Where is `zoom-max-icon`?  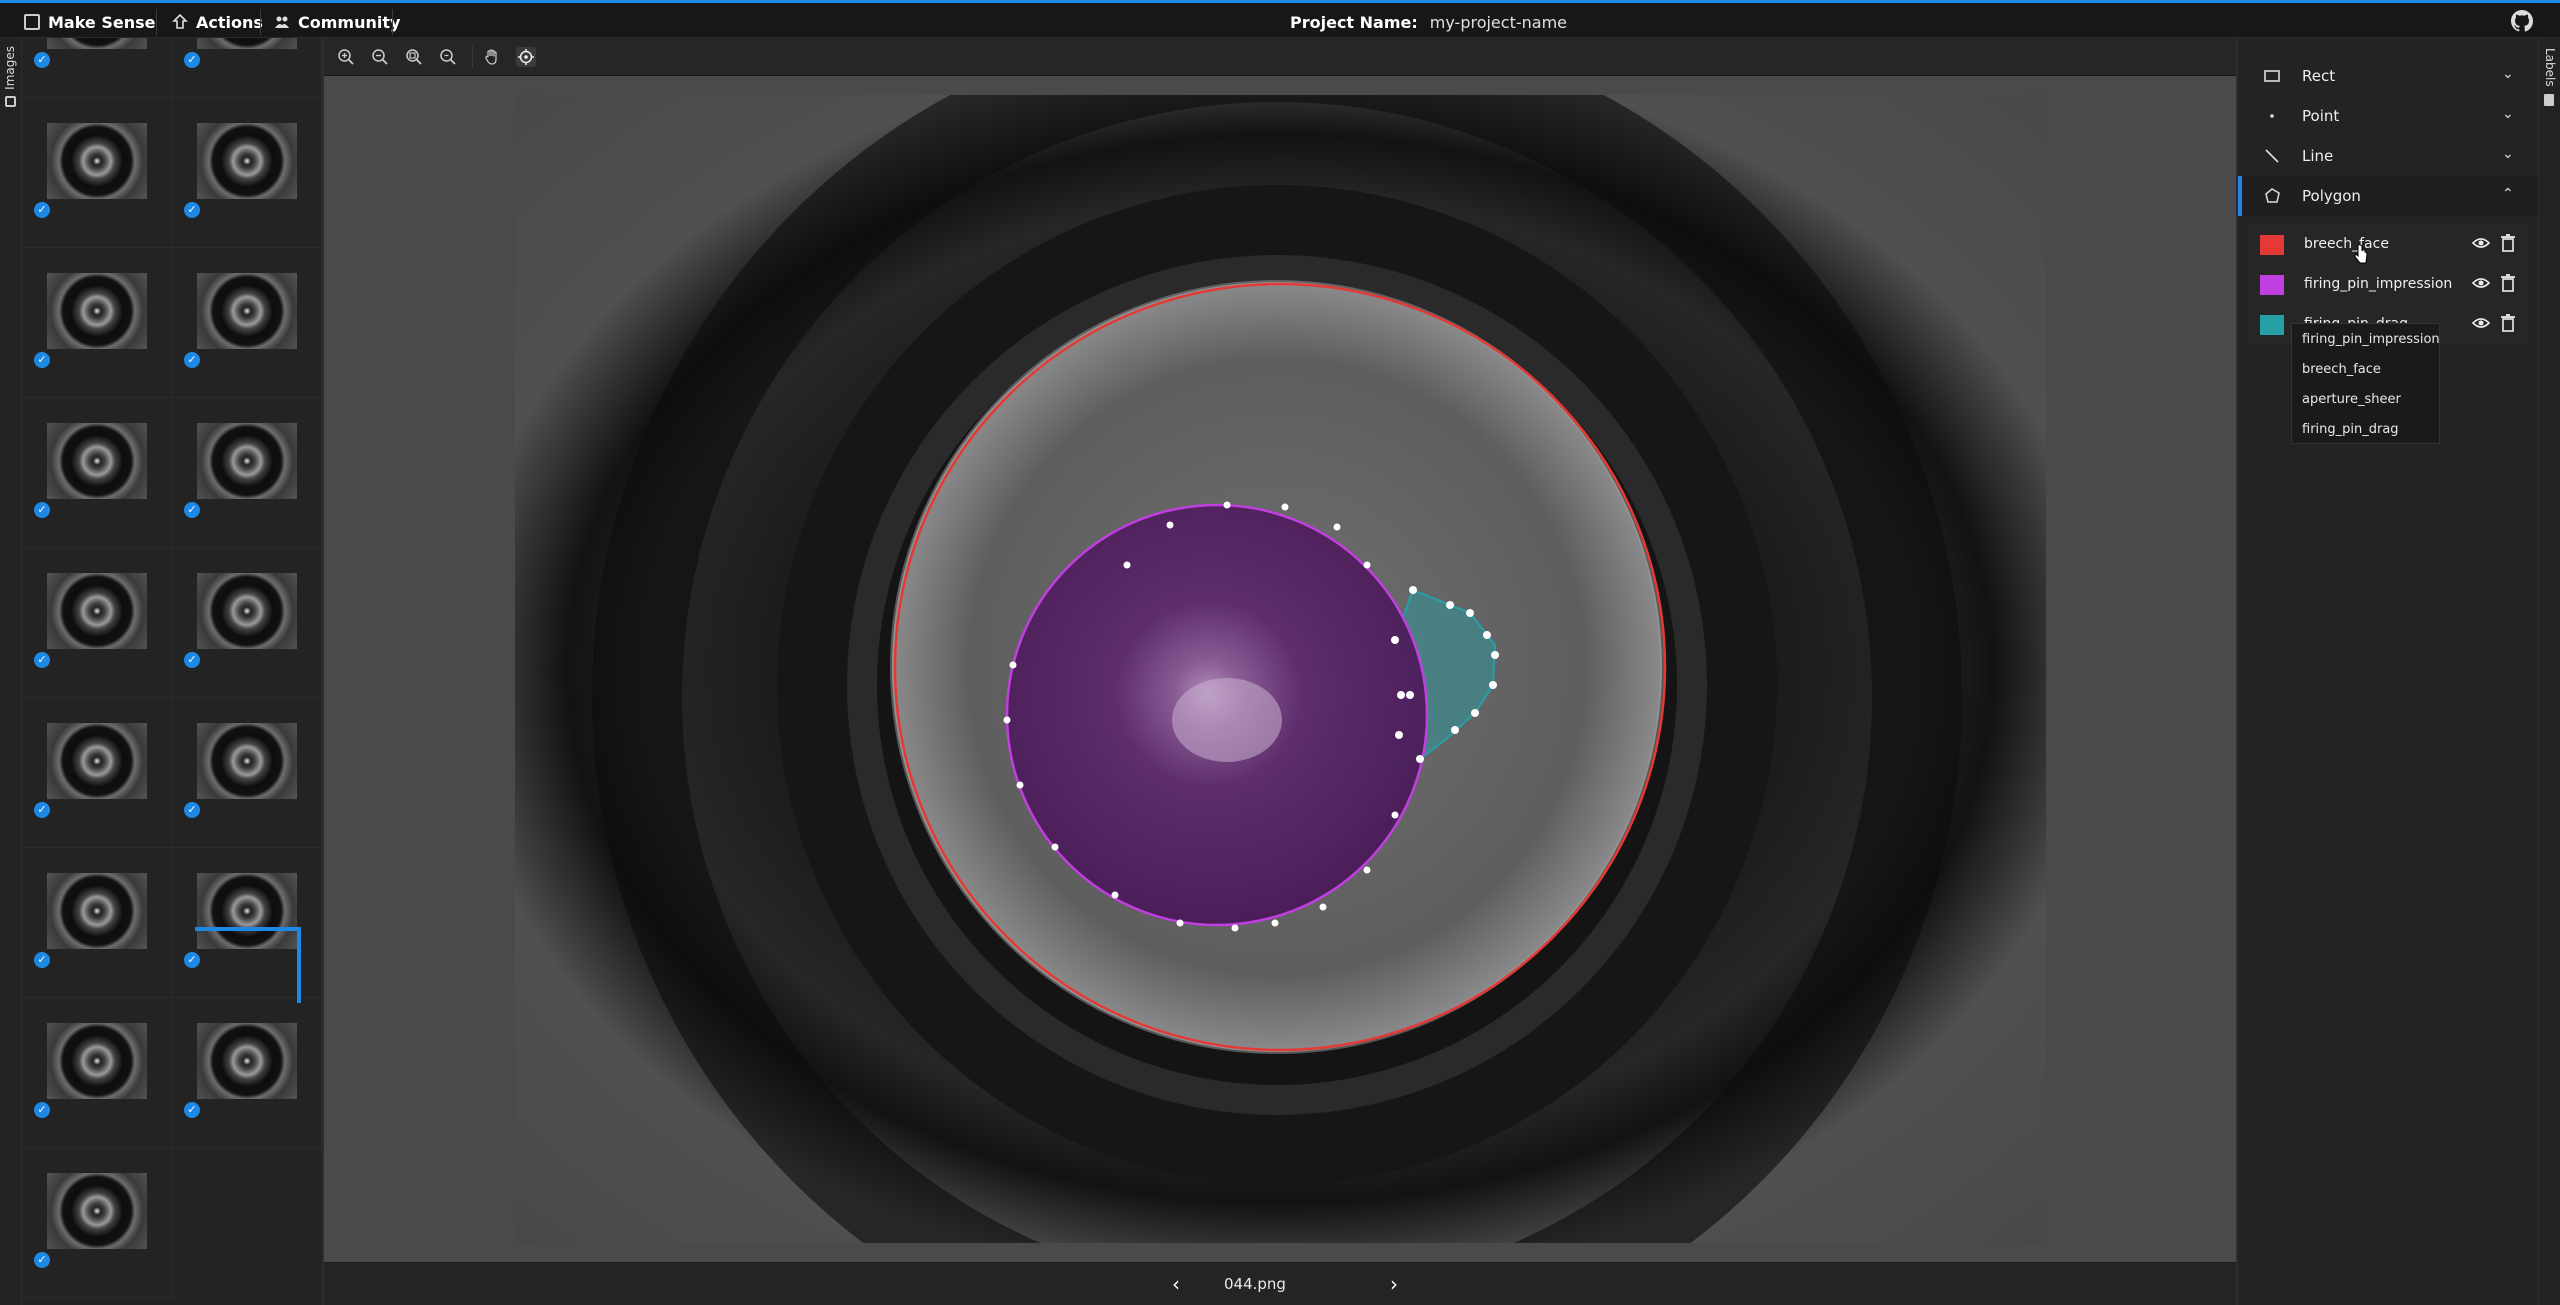
zoom-max-icon is located at coordinates (448, 57).